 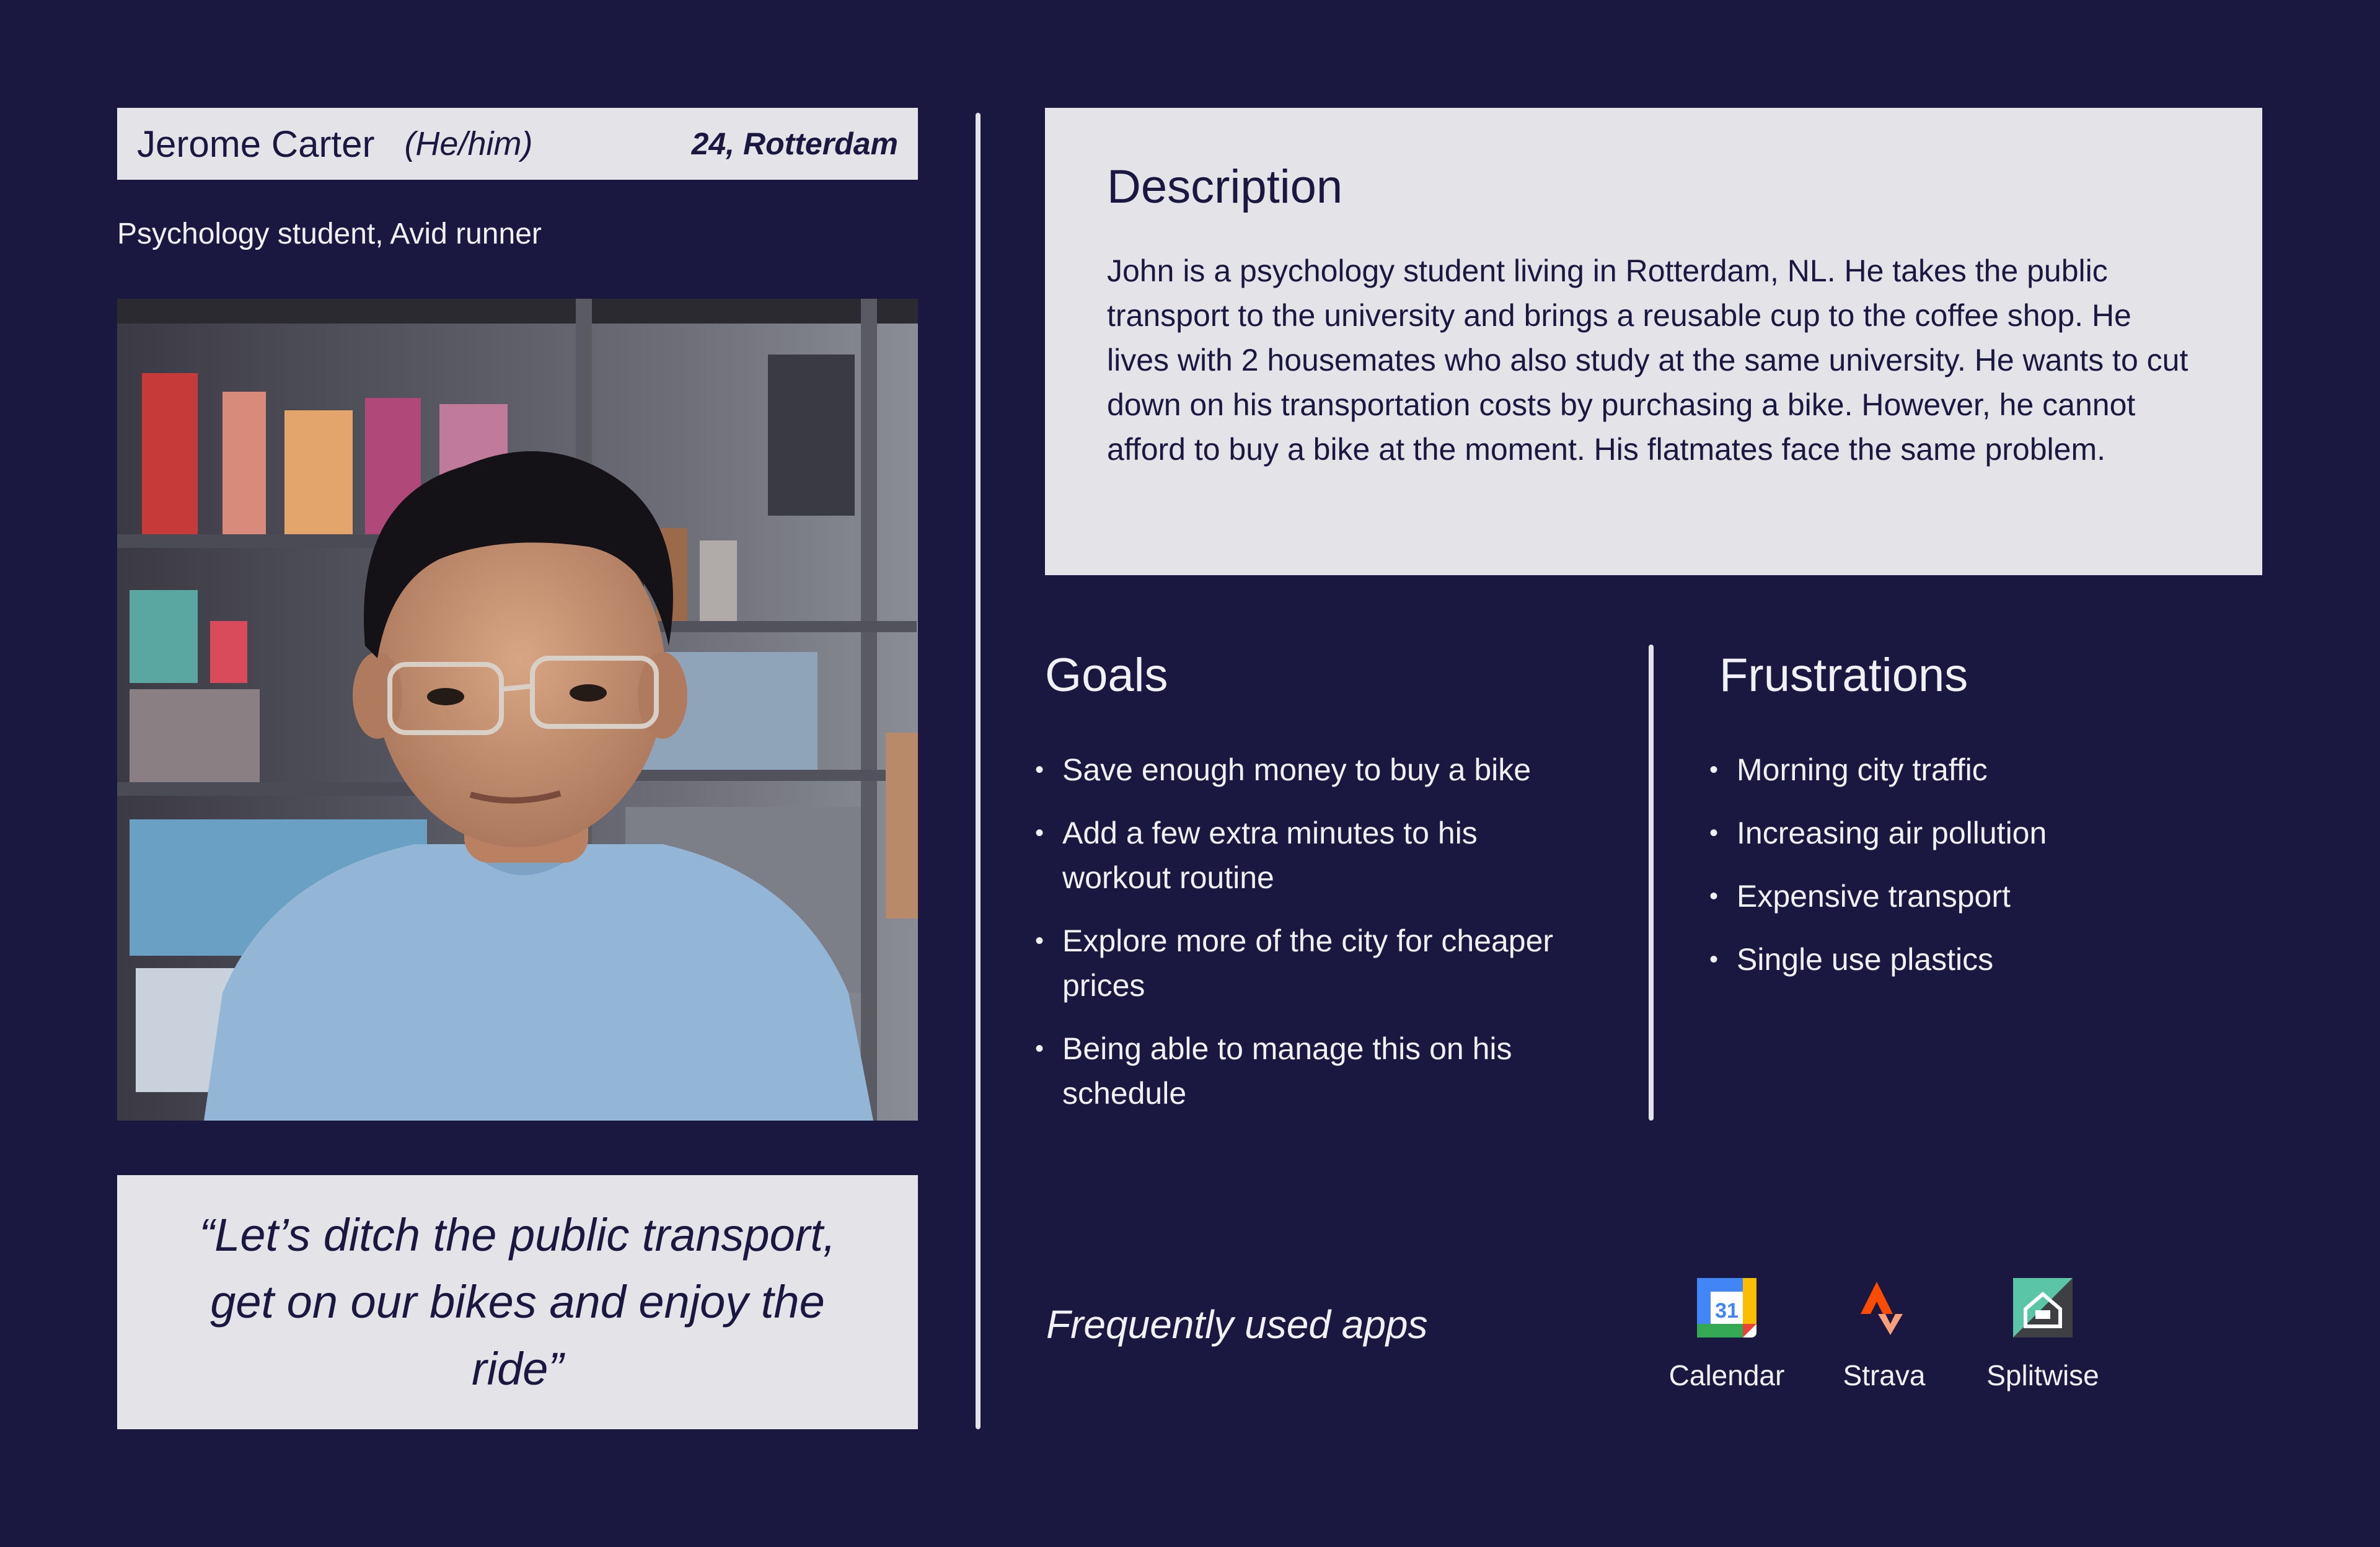 What do you see at coordinates (468, 143) in the screenshot?
I see `persona-pronouns: (He/him)` at bounding box center [468, 143].